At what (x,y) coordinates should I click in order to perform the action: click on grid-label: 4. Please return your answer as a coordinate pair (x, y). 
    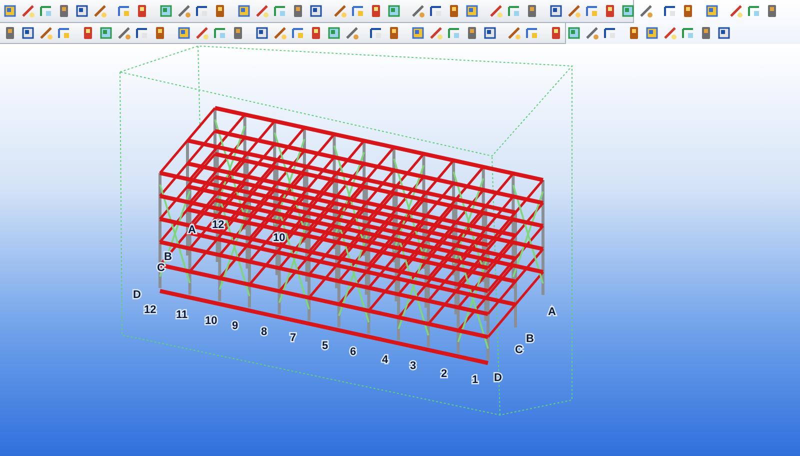
    Looking at the image, I should click on (385, 360).